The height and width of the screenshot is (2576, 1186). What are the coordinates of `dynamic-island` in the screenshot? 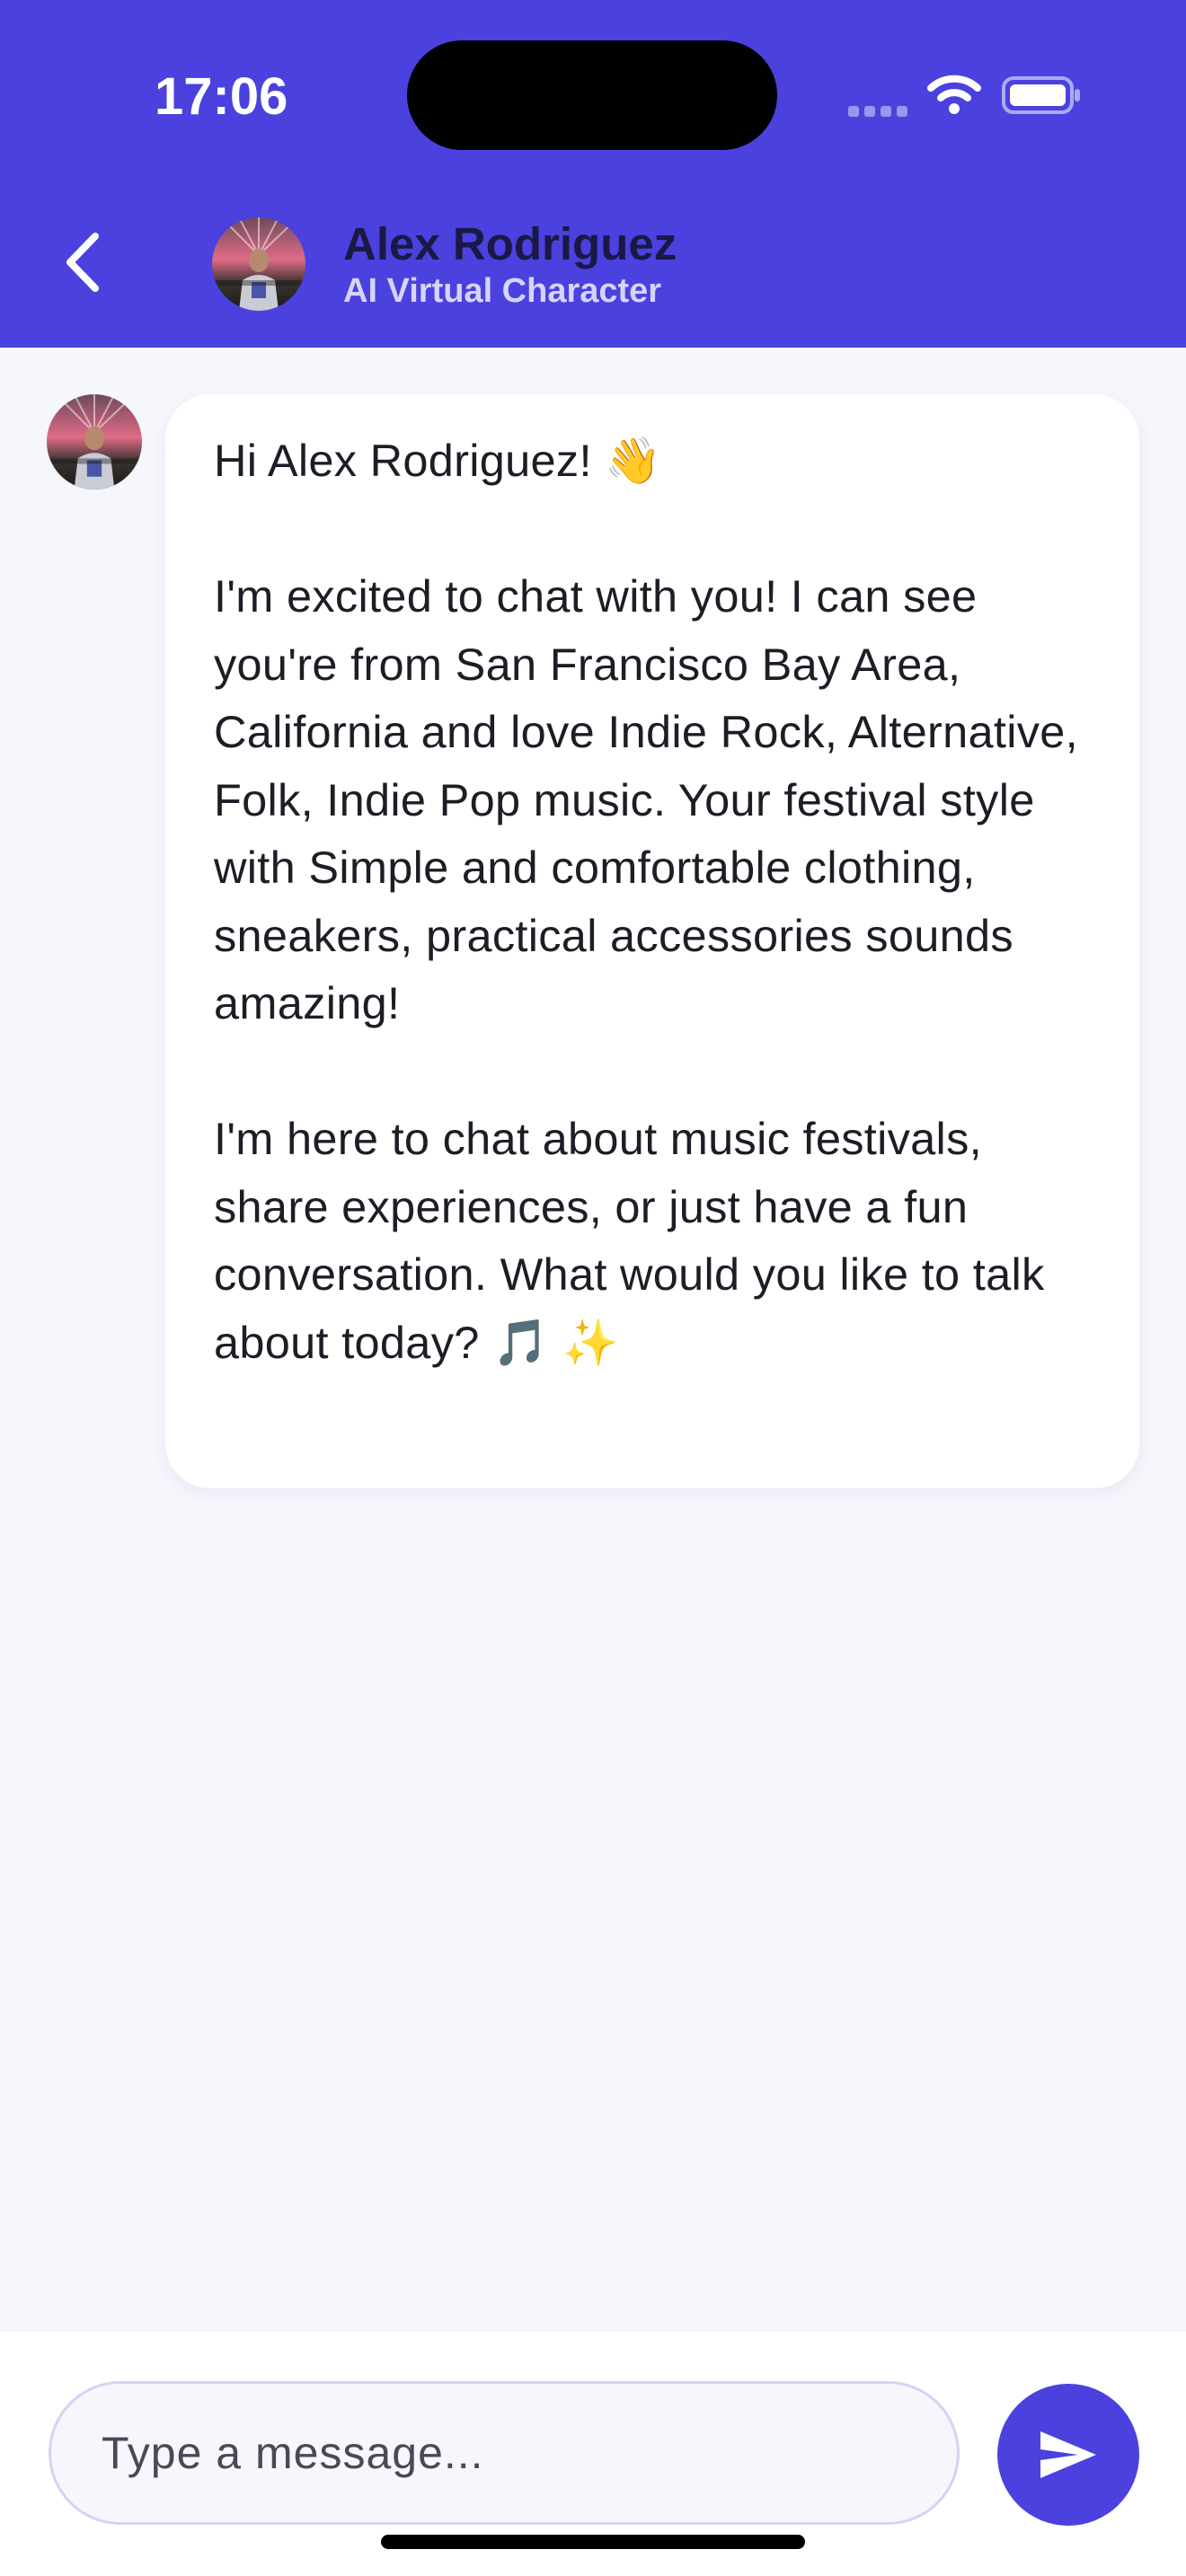 It's located at (592, 95).